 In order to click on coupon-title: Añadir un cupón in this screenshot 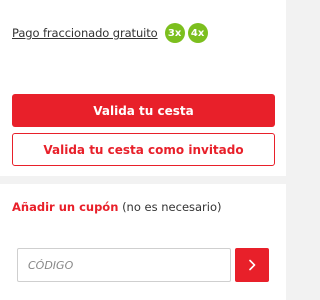, I will do `click(65, 207)`.